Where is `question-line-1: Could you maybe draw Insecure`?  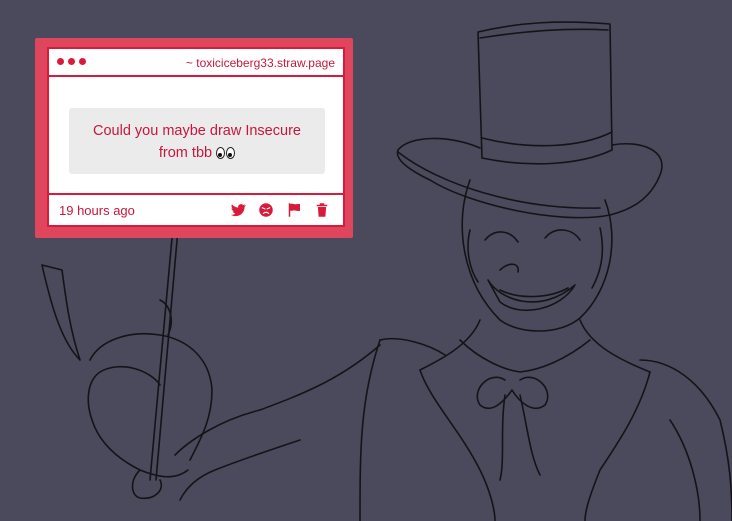
question-line-1: Could you maybe draw Insecure is located at coordinates (197, 131).